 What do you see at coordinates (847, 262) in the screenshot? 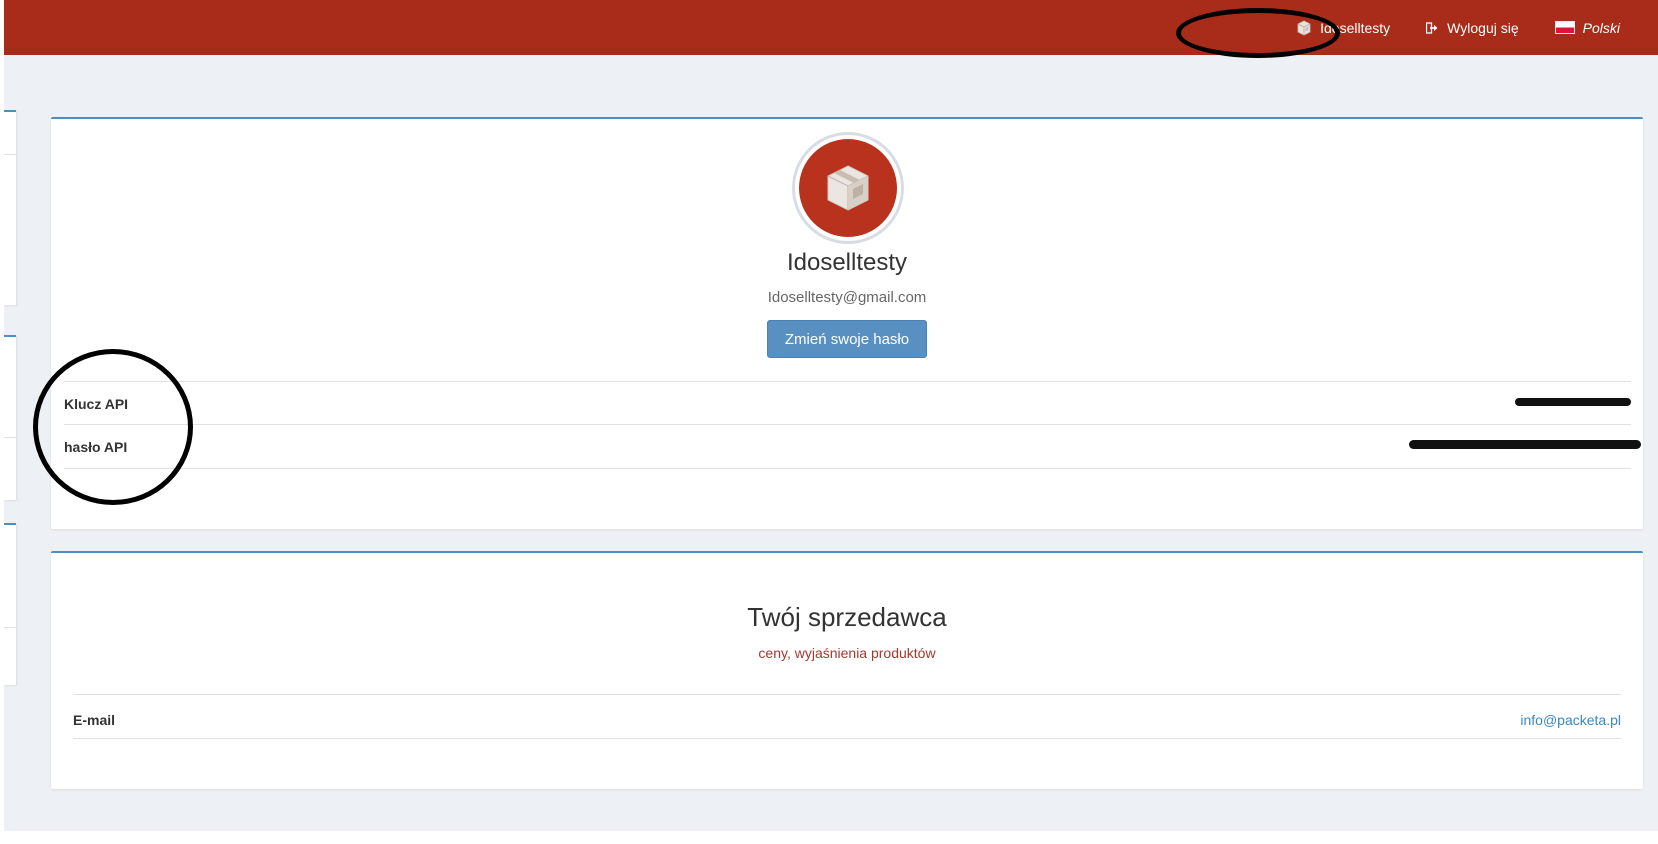
I see `profile-name: Idoselltesty` at bounding box center [847, 262].